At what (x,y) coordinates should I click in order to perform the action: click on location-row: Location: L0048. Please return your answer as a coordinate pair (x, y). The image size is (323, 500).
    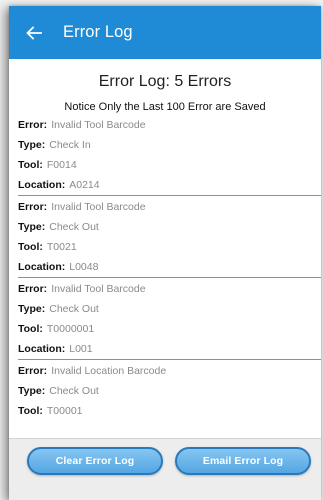
    Looking at the image, I should click on (169, 267).